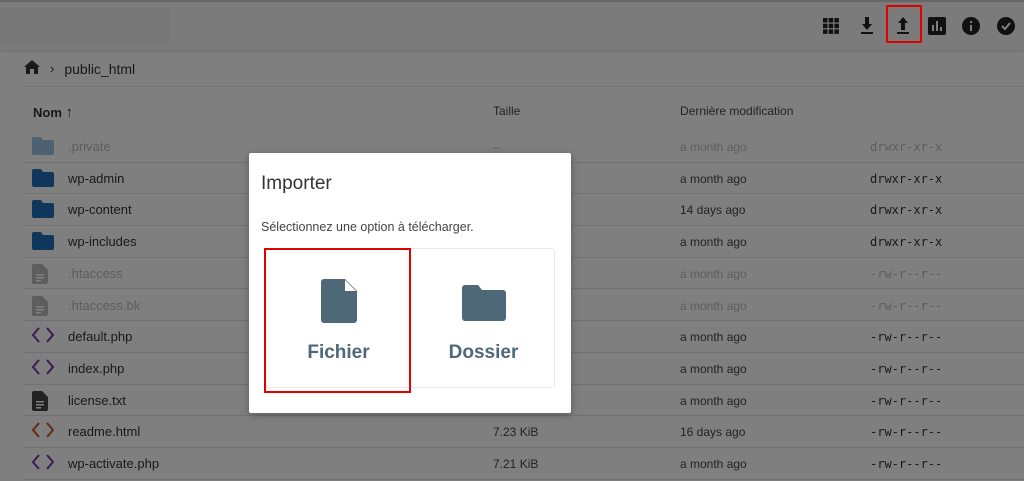  Describe the element at coordinates (483, 305) in the screenshot. I see `folder-icon` at that location.